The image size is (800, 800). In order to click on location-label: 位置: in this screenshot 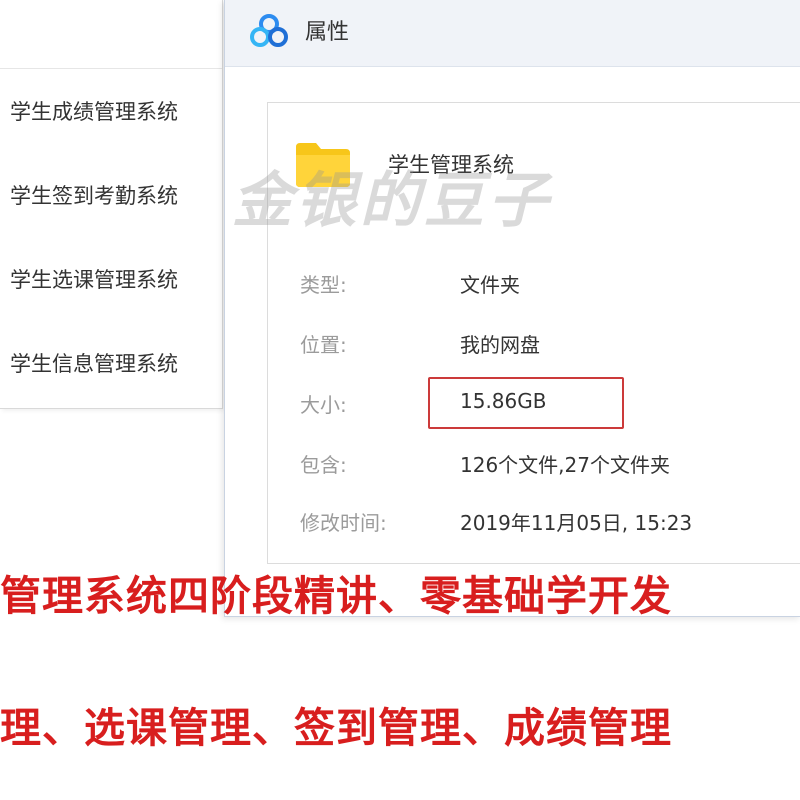, I will do `click(323, 345)`.